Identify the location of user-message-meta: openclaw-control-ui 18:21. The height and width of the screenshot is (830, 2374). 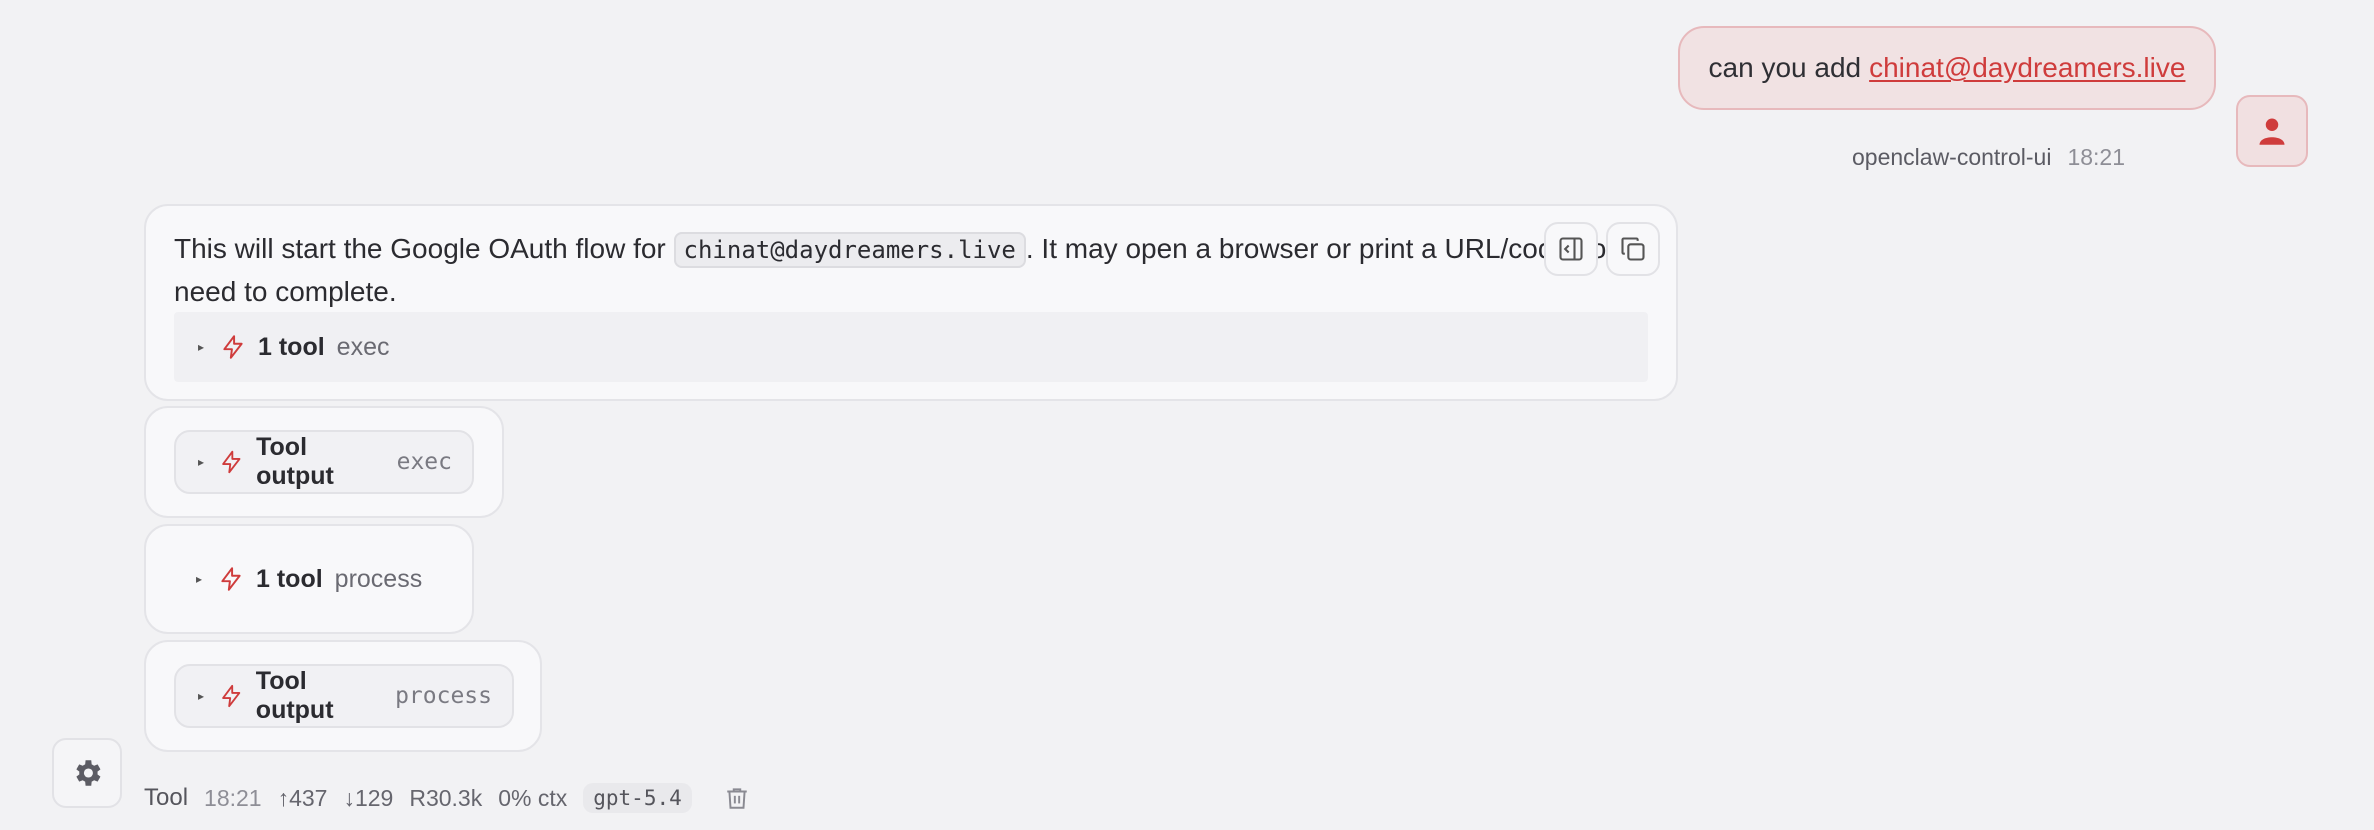
(1988, 157).